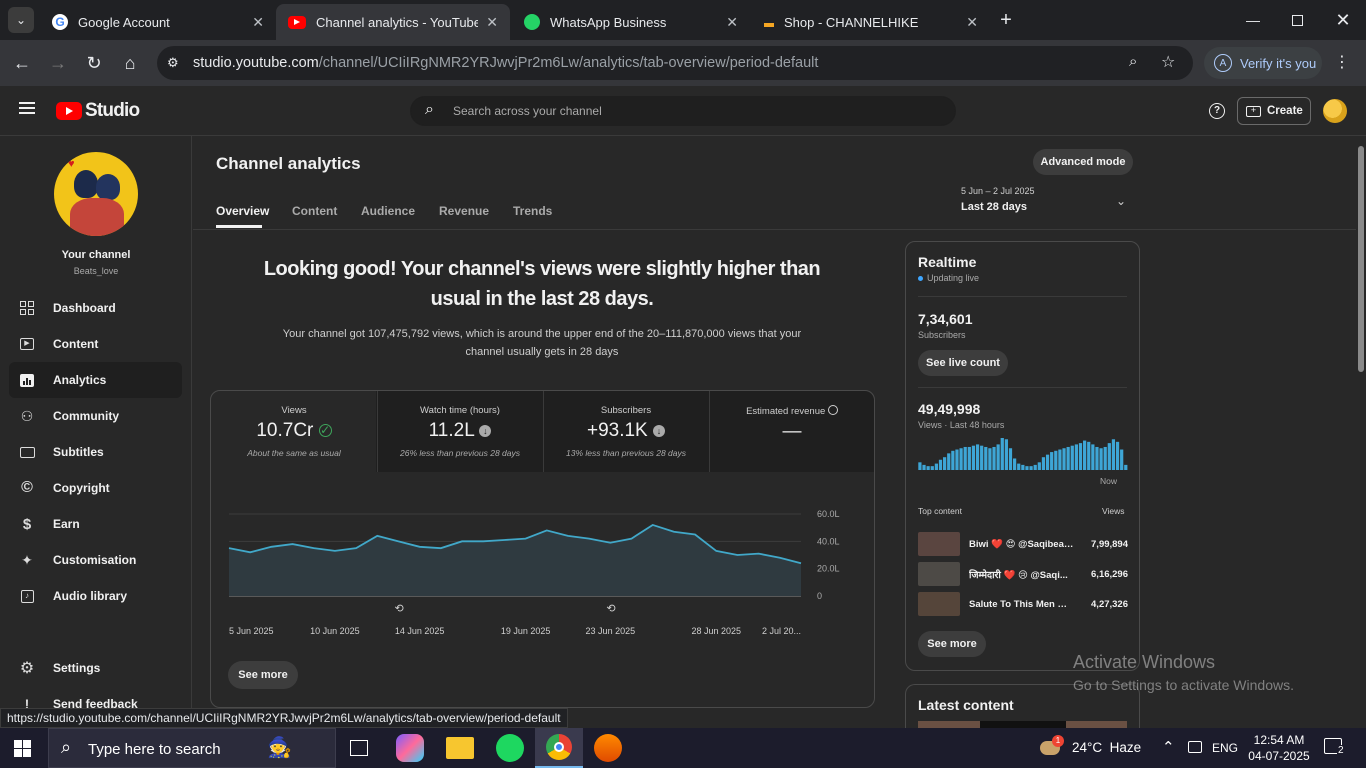 Image resolution: width=1366 pixels, height=768 pixels. What do you see at coordinates (510, 748) in the screenshot?
I see `spotify-icon` at bounding box center [510, 748].